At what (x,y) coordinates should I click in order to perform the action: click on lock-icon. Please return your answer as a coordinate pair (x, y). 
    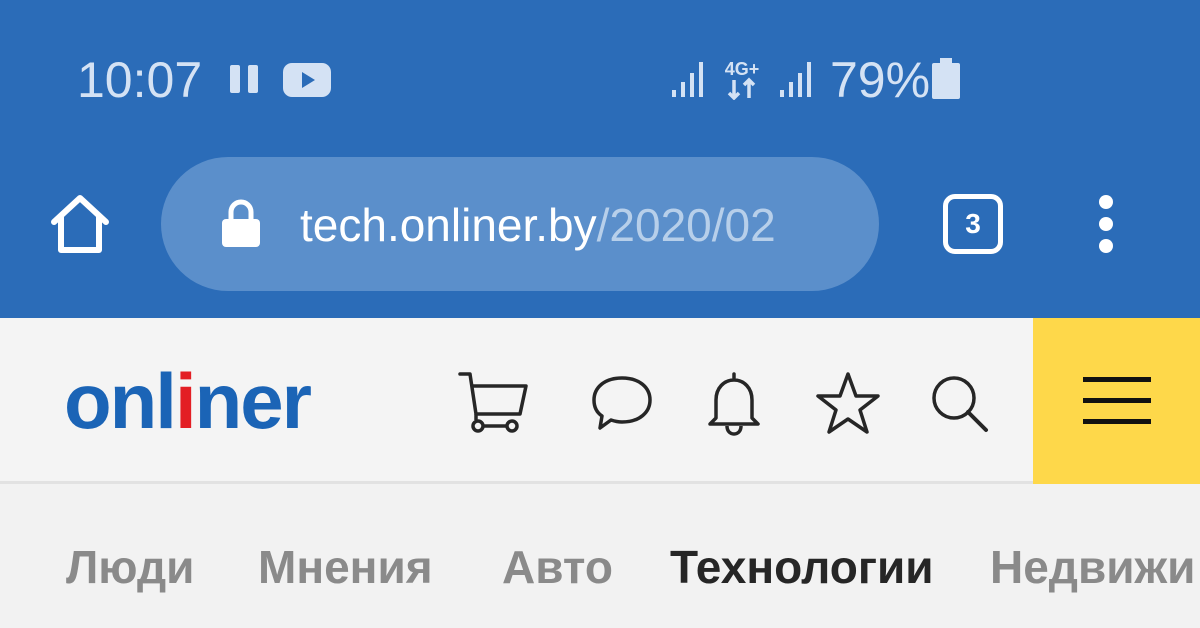
    Looking at the image, I should click on (241, 223).